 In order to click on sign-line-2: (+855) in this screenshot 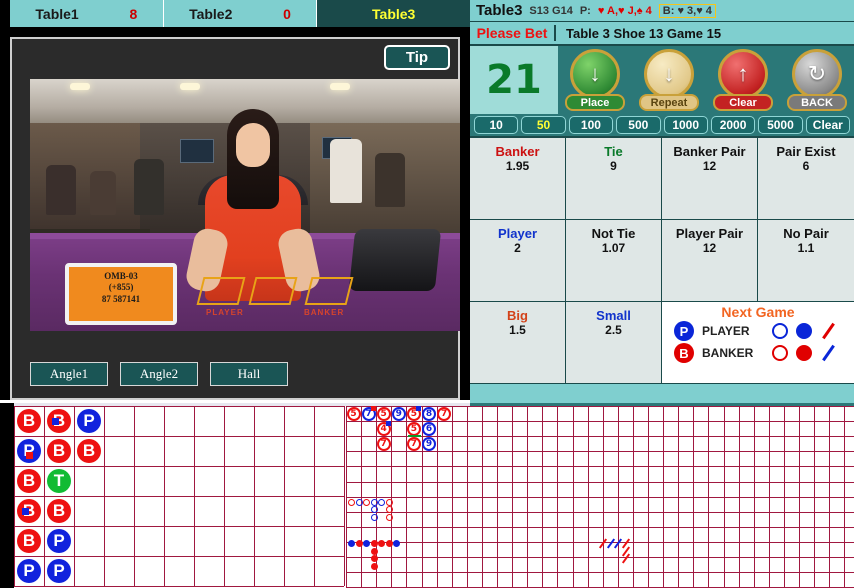, I will do `click(121, 287)`.